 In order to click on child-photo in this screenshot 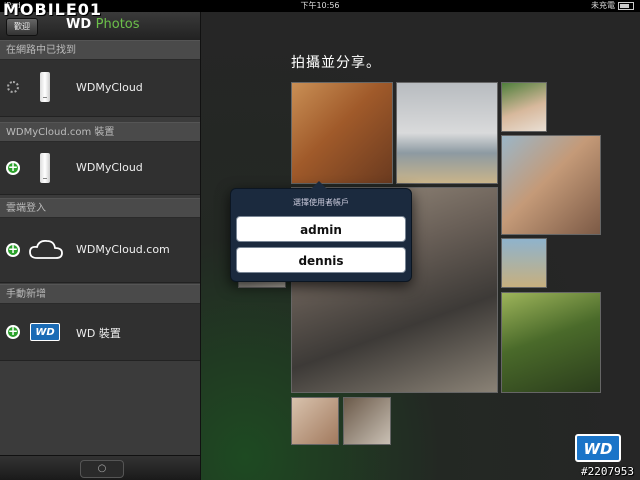, I will do `click(524, 107)`.